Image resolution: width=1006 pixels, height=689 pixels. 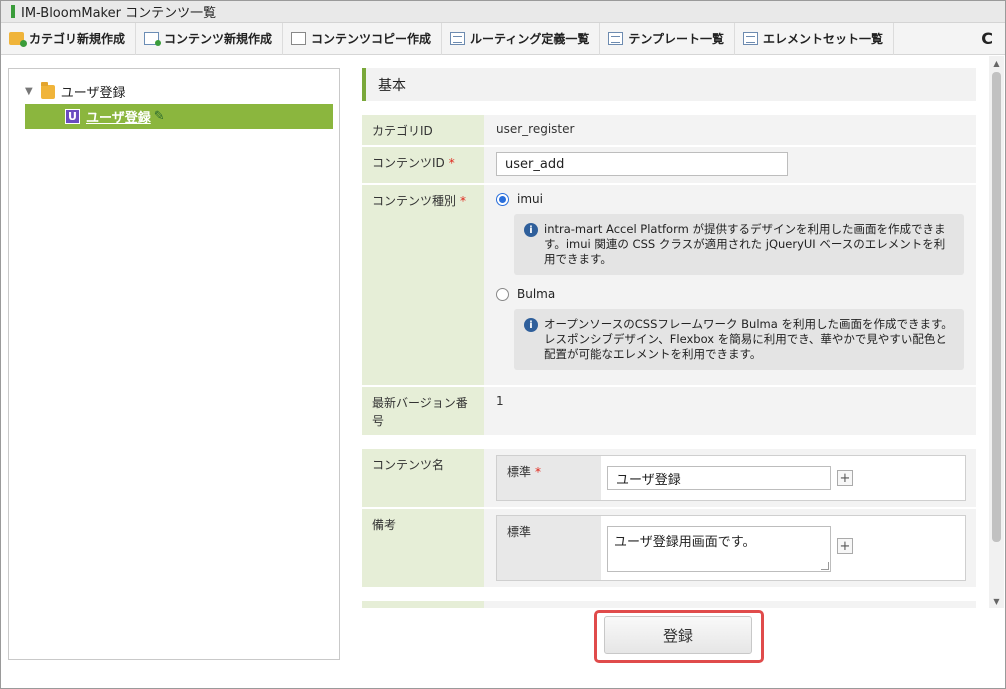 I want to click on create-category-button: カテゴリ新規作成, so click(x=69, y=38).